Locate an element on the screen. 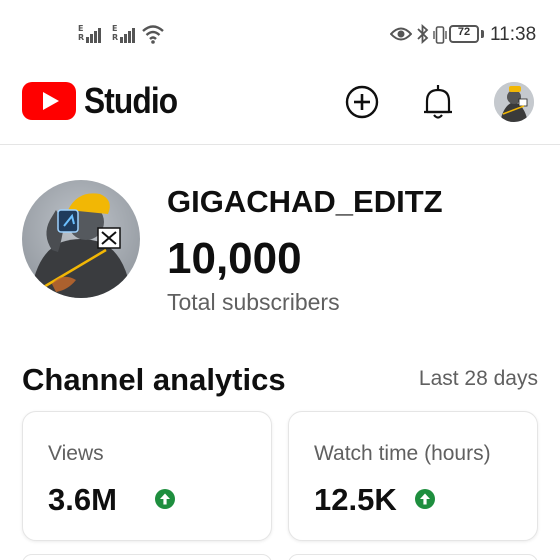 This screenshot has width=560, height=560. create-plus-icon is located at coordinates (362, 102).